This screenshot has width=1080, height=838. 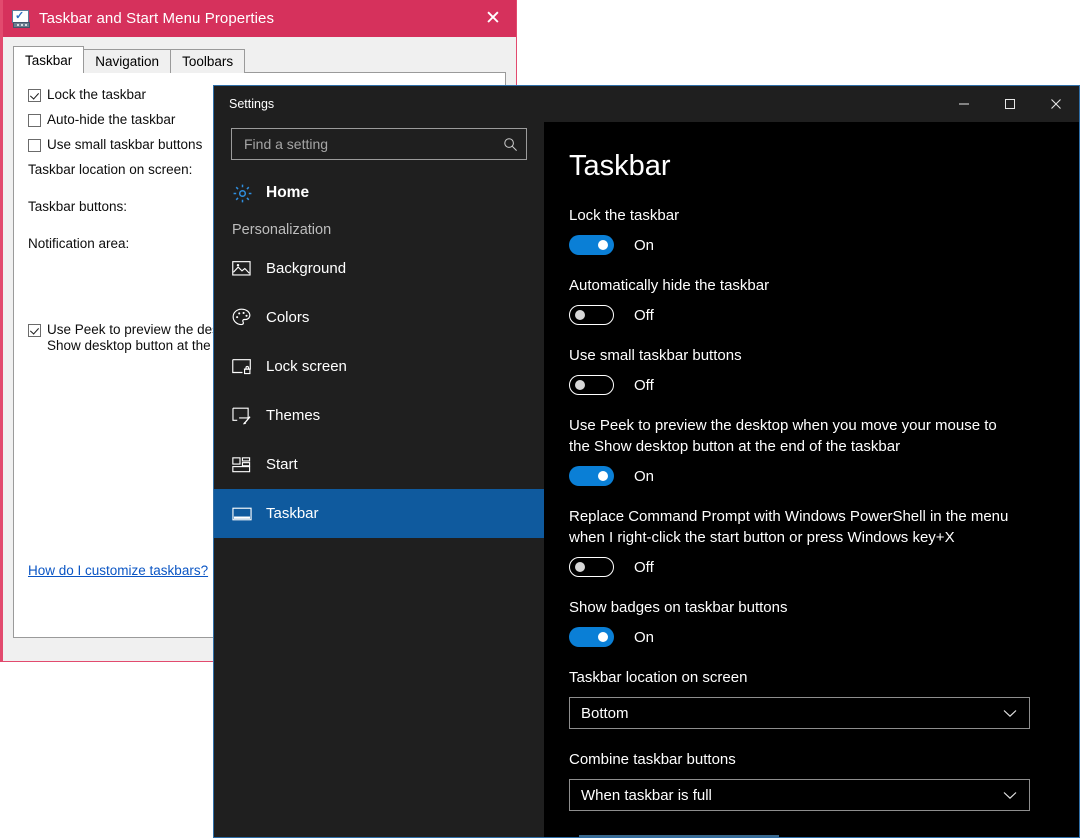 What do you see at coordinates (678, 607) in the screenshot?
I see `setting-label: Show badges on taskbar buttons` at bounding box center [678, 607].